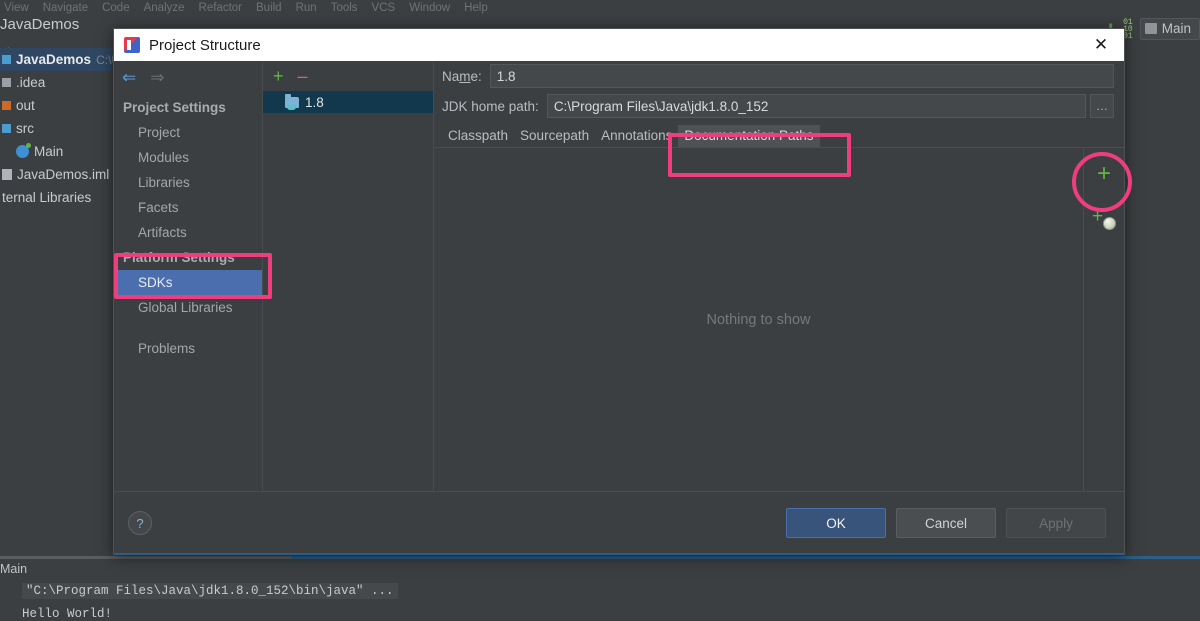 The height and width of the screenshot is (621, 1200). What do you see at coordinates (344, 8) in the screenshot?
I see `menu-item-tools: Tools` at bounding box center [344, 8].